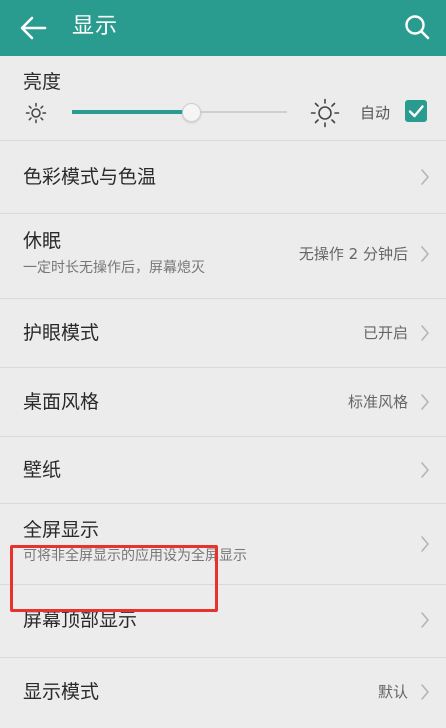 The height and width of the screenshot is (728, 446). I want to click on setting-row-screen-top-display: 屏幕顶部显示, so click(223, 621).